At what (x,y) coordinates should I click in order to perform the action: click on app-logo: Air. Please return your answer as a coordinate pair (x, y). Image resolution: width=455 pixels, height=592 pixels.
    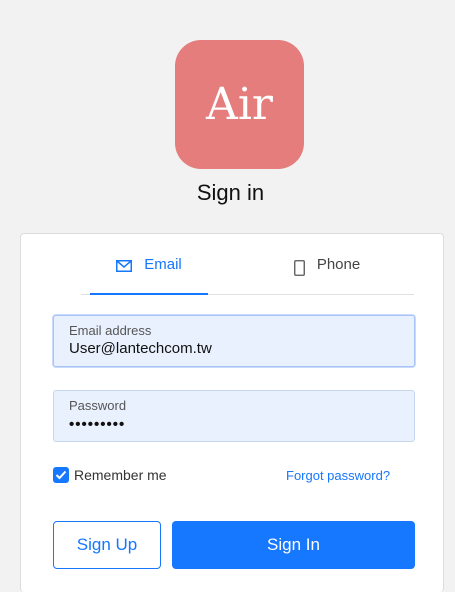
    Looking at the image, I should click on (239, 104).